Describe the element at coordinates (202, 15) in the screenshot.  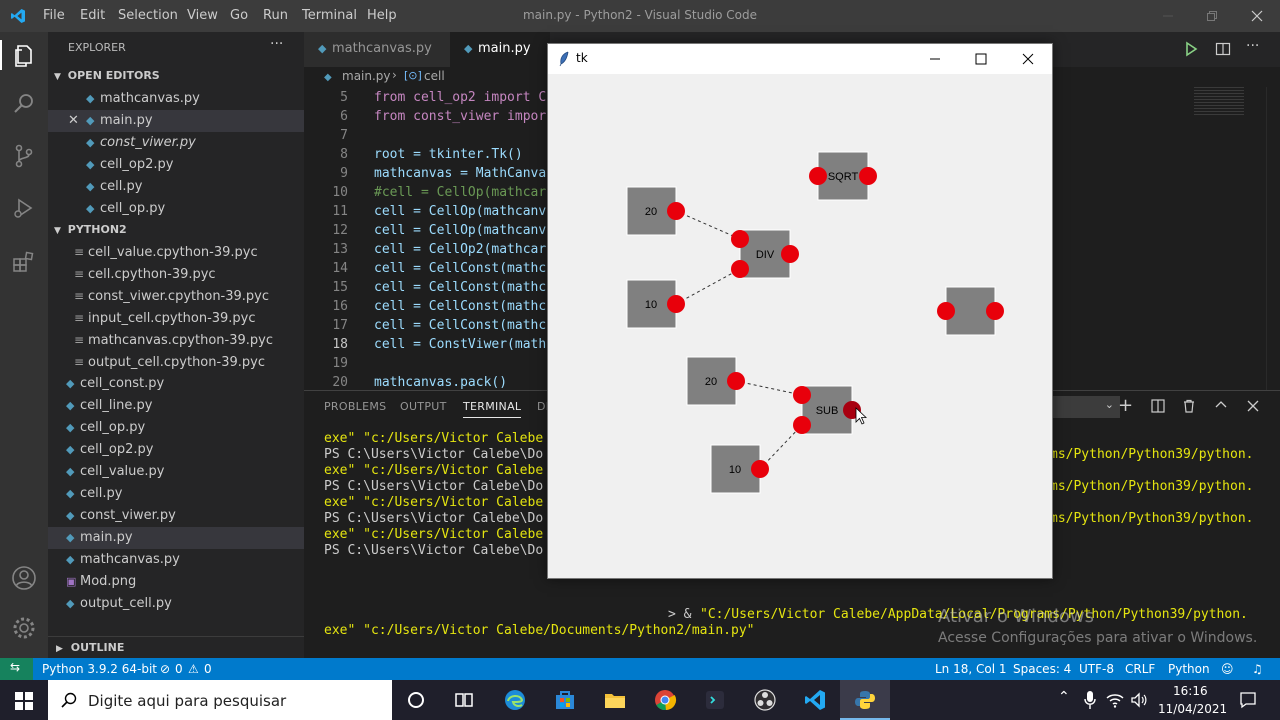
I see `menu-view: View` at that location.